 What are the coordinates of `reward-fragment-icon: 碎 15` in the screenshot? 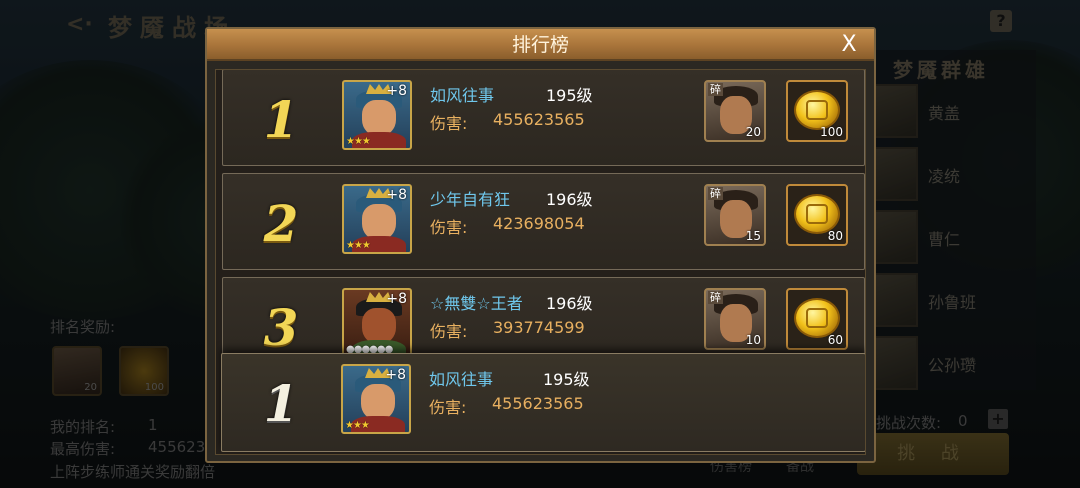 It's located at (735, 215).